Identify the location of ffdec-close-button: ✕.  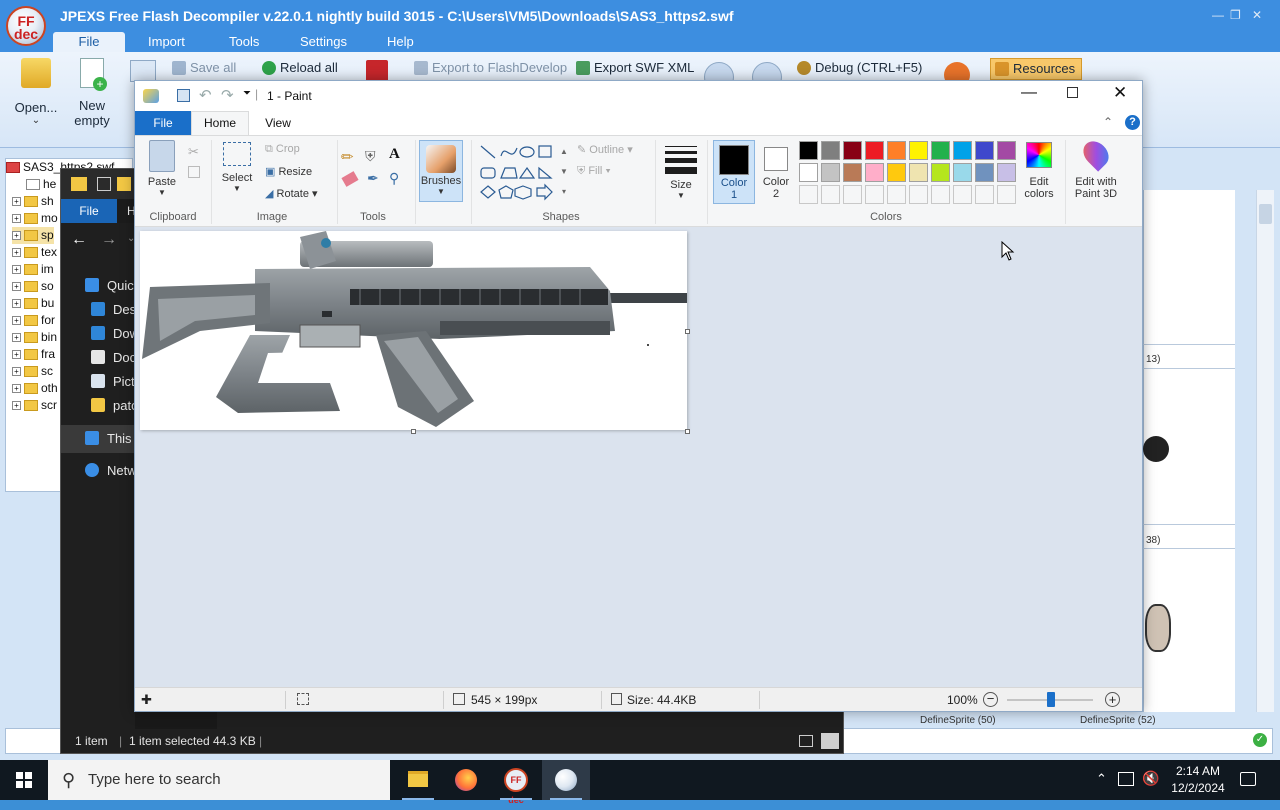
(1259, 15).